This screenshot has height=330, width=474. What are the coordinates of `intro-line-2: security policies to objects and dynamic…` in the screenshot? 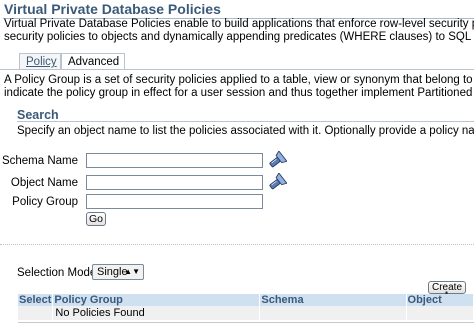 It's located at (239, 37).